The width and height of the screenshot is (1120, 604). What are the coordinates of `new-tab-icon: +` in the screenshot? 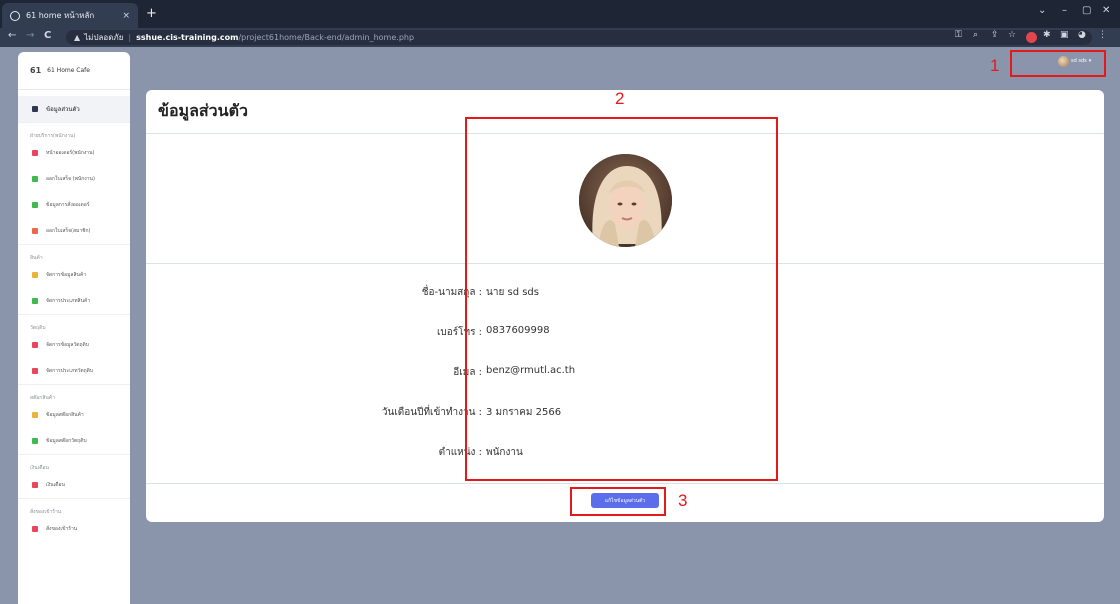 It's located at (151, 13).